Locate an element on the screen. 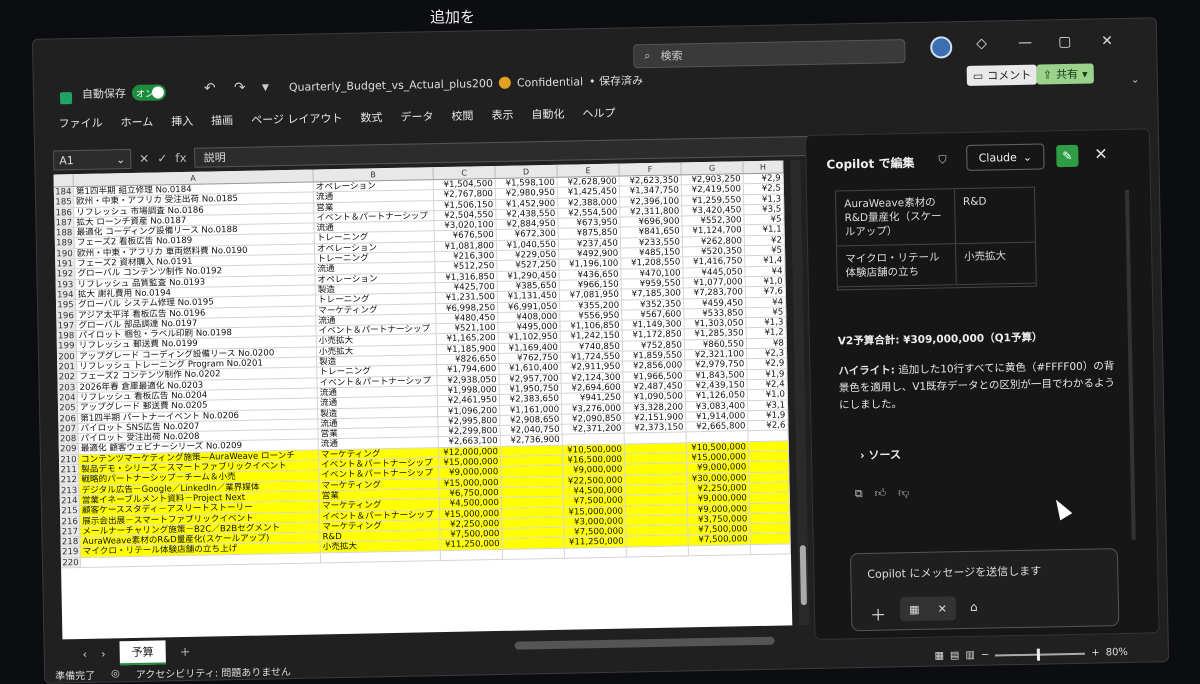 The image size is (1200, 684). table-cell: ¥1,242,150 is located at coordinates (592, 336).